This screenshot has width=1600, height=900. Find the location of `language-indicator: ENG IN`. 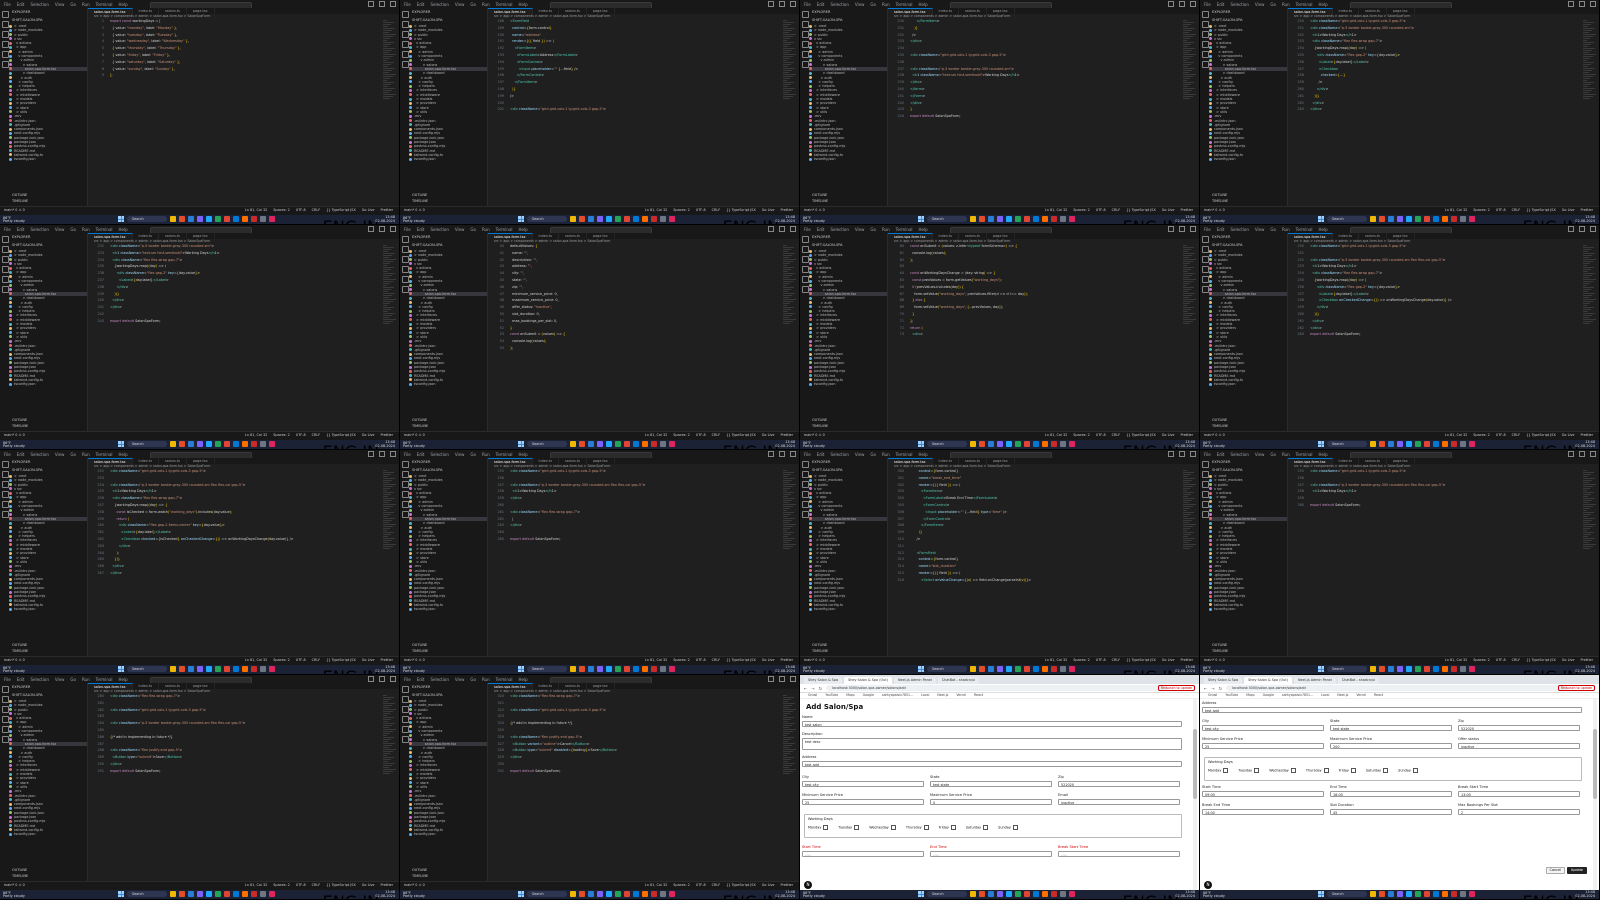

language-indicator: ENG IN is located at coordinates (1151, 671).